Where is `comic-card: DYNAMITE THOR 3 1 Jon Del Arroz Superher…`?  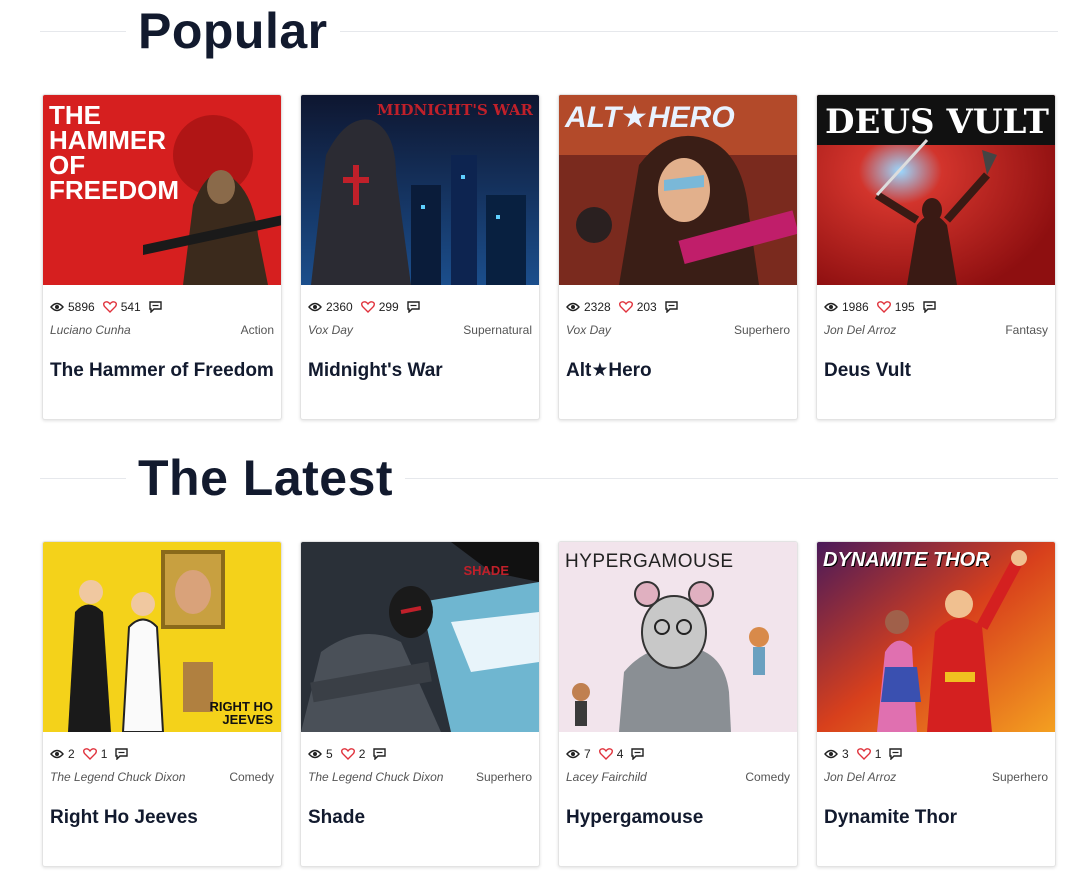 comic-card: DYNAMITE THOR 3 1 Jon Del Arroz Superher… is located at coordinates (936, 704).